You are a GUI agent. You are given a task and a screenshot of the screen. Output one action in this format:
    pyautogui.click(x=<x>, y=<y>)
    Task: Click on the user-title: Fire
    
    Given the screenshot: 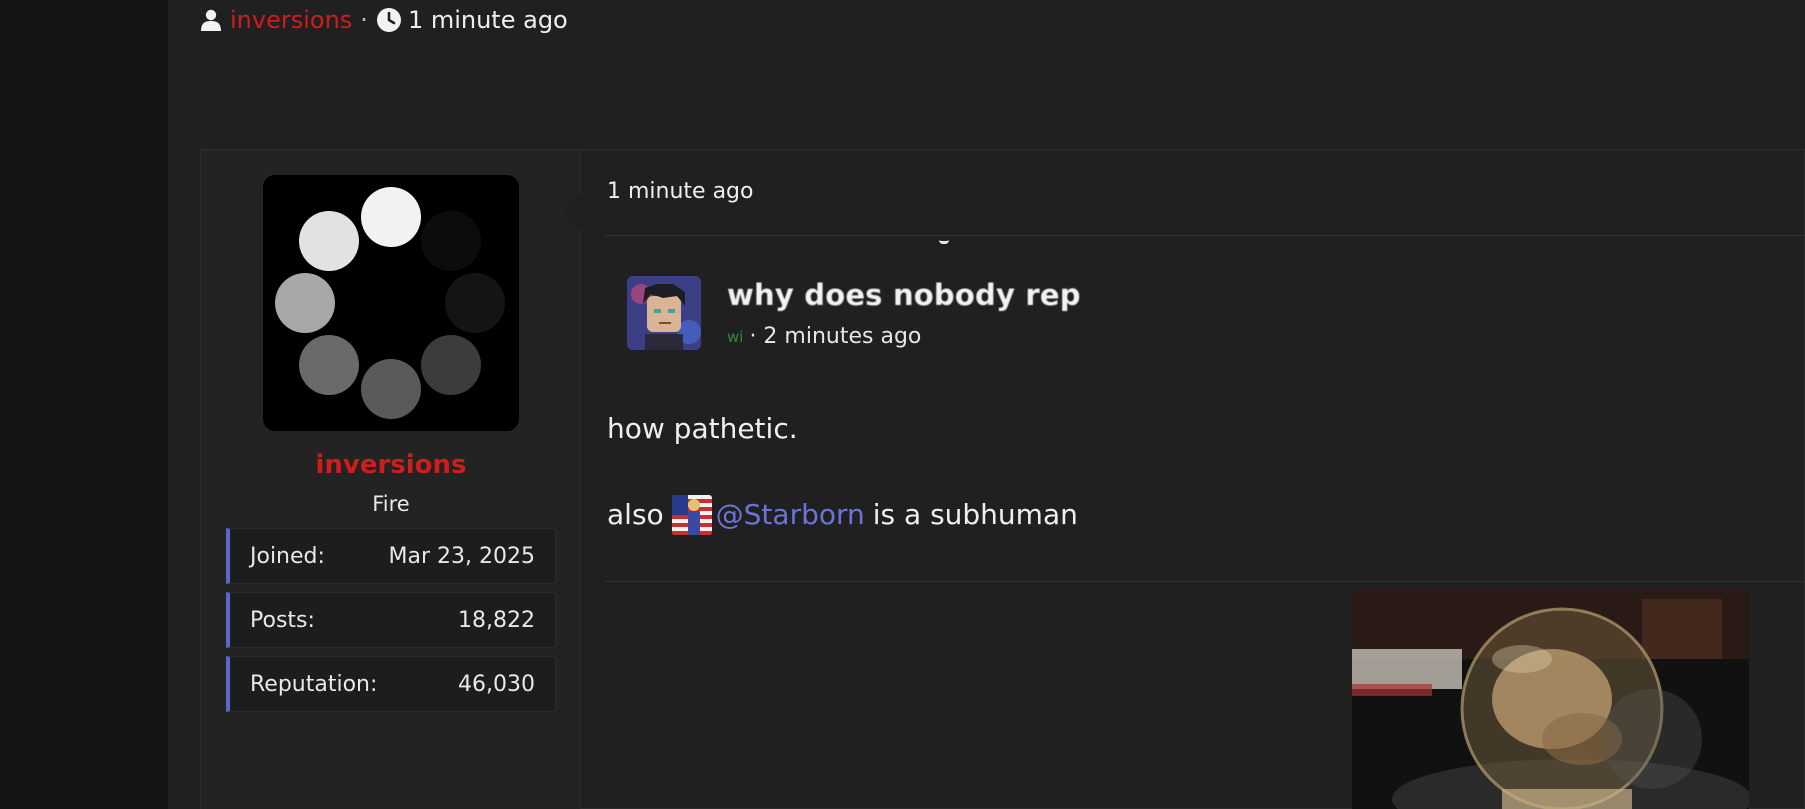 What is the action you would take?
    pyautogui.click(x=391, y=504)
    